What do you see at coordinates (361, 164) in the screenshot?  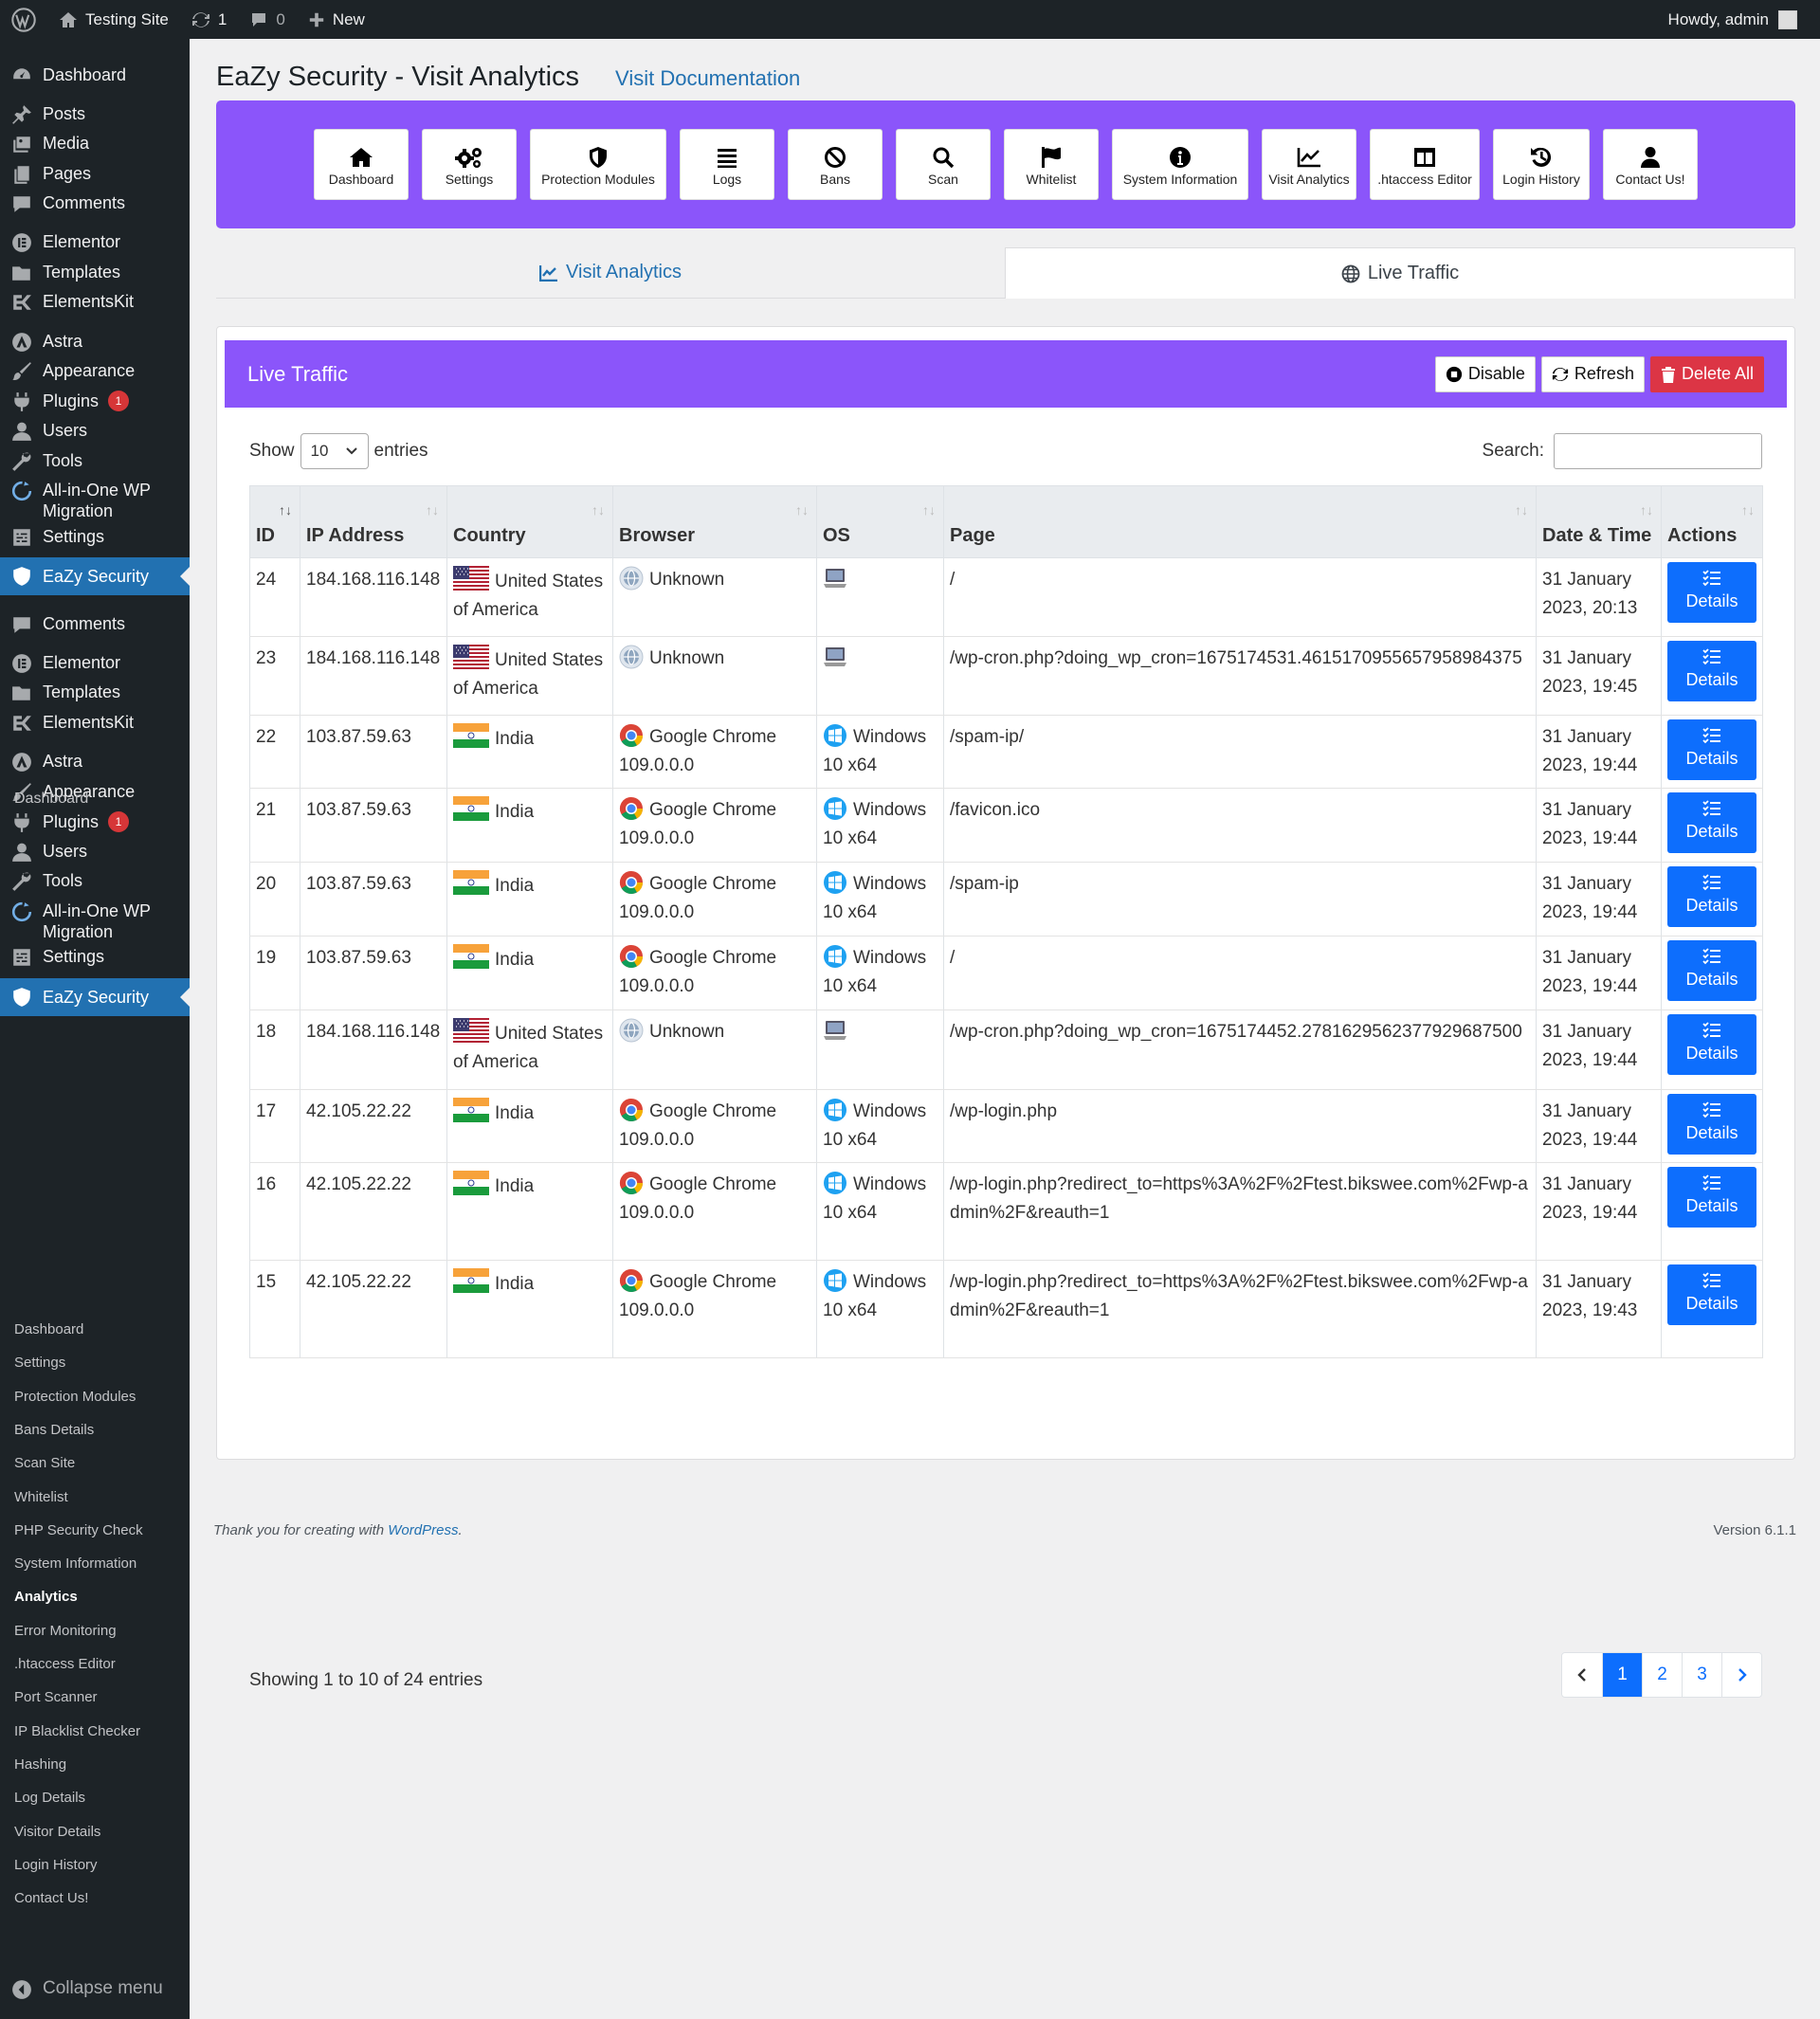 I see `toolbar-dashboard-button: Dashboard` at bounding box center [361, 164].